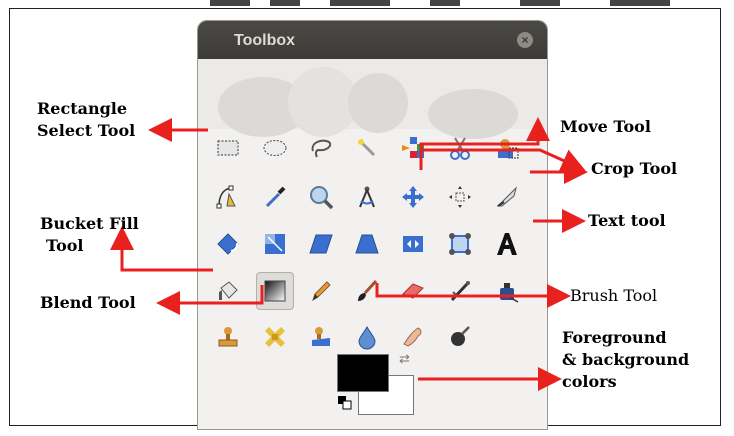 The height and width of the screenshot is (436, 734). I want to click on alignment-tool, so click(460, 197).